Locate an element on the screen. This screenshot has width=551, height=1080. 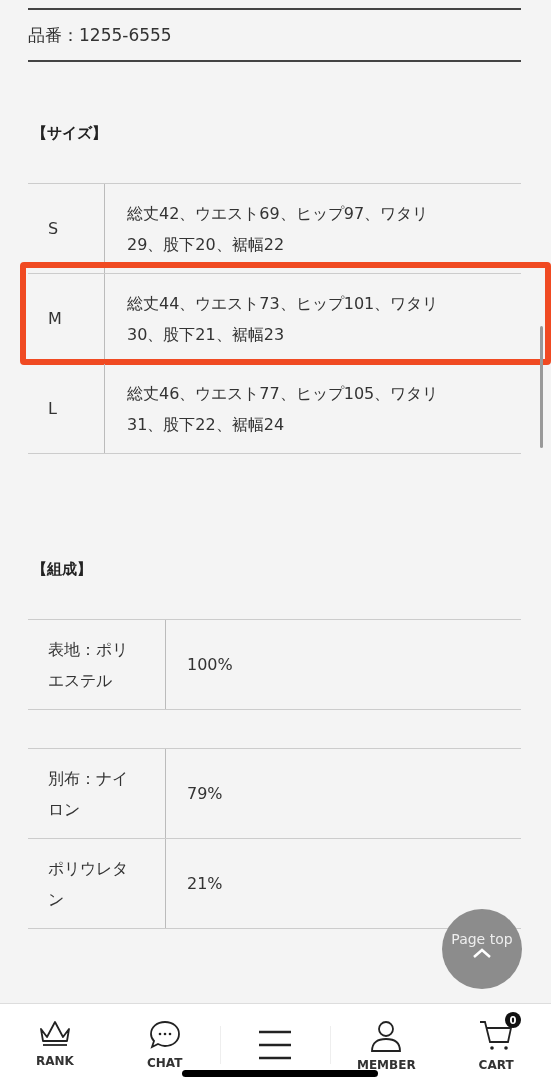
size-label: S is located at coordinates (53, 228).